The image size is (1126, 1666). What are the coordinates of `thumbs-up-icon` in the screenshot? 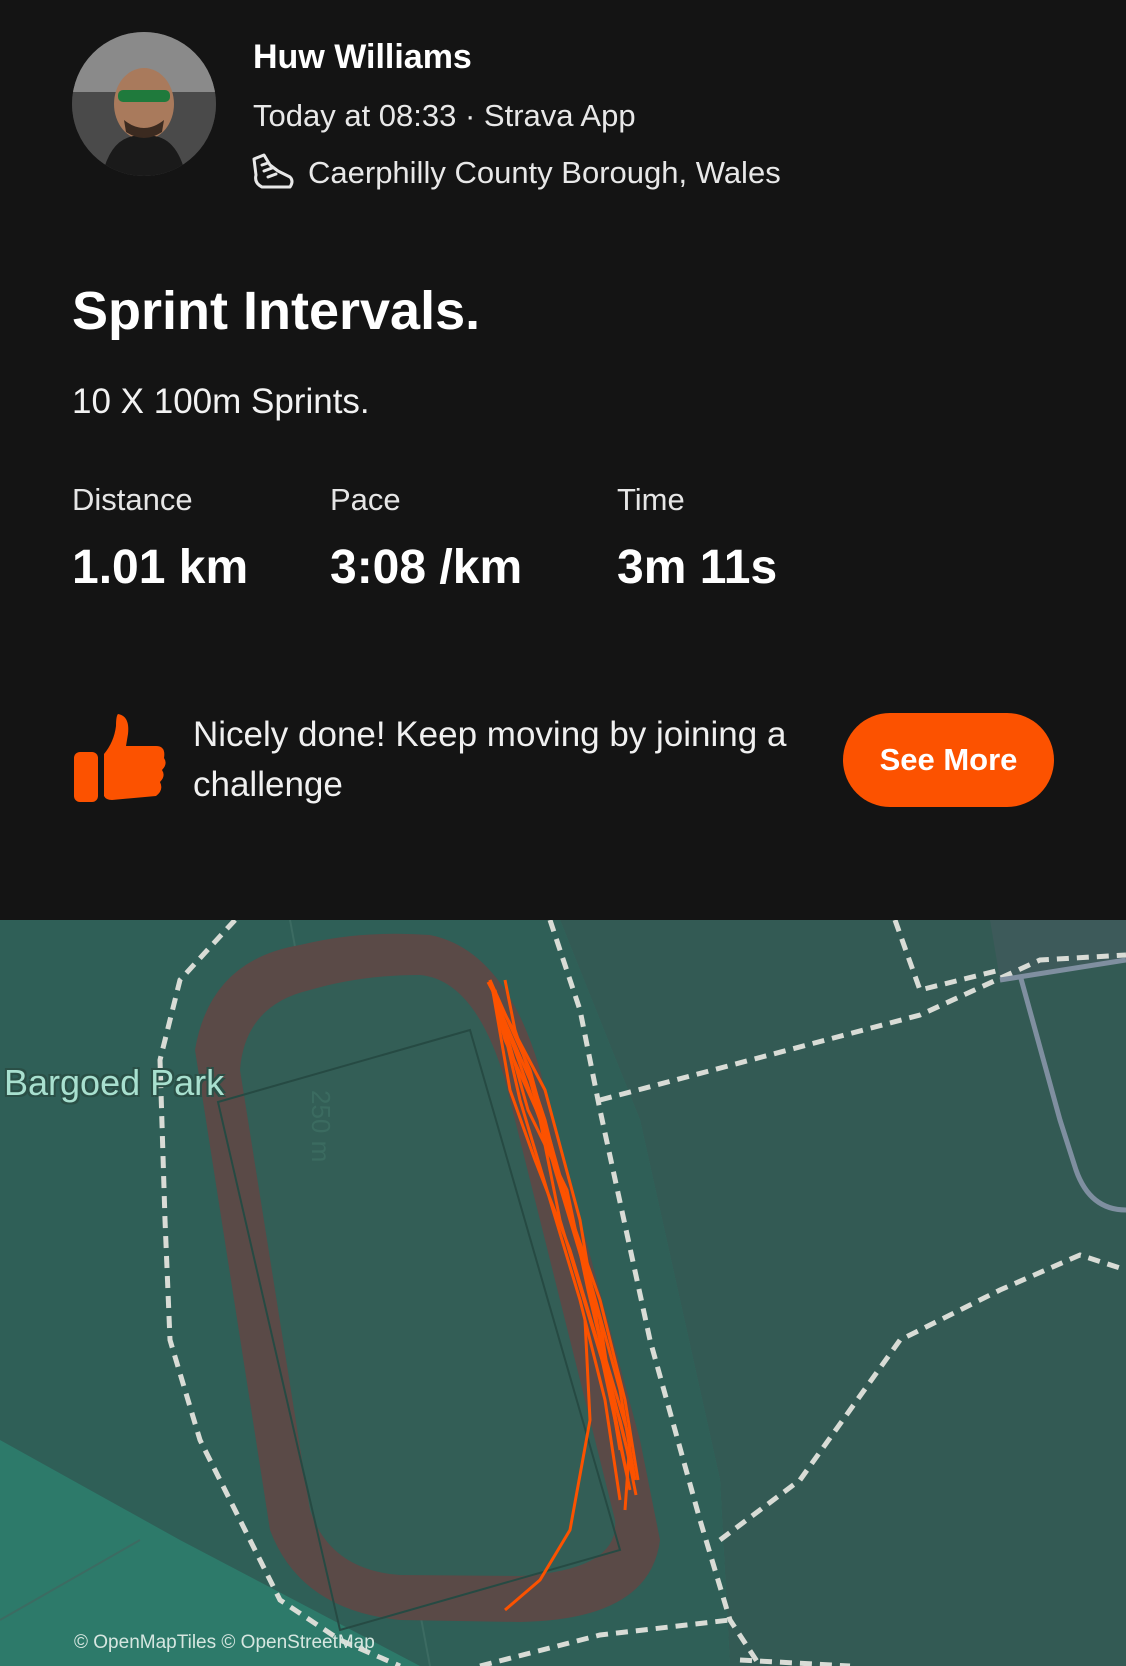 It's located at (119, 761).